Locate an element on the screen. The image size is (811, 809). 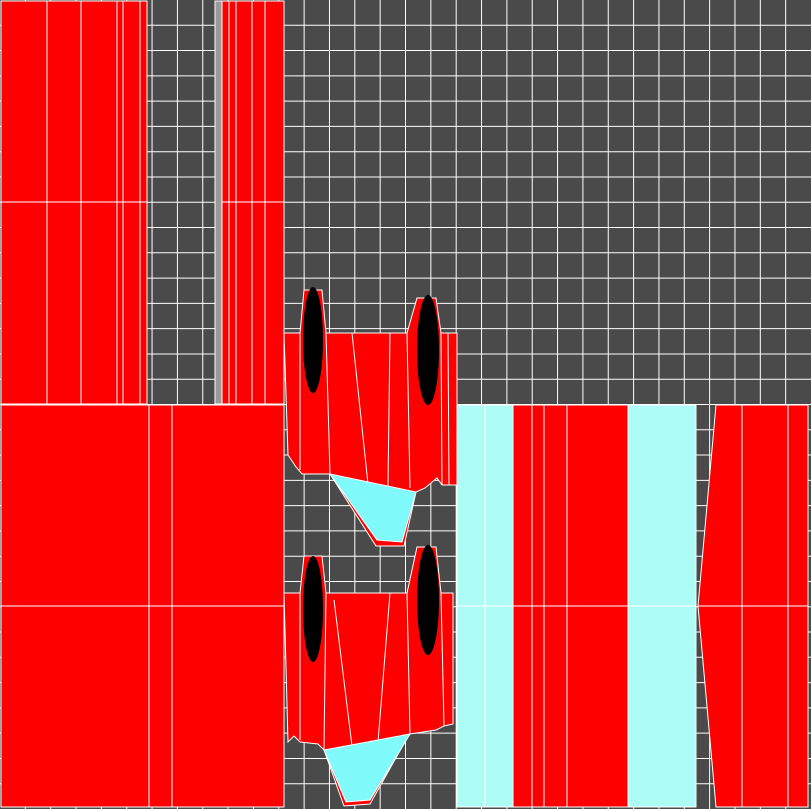
uv-gray-strip is located at coordinates (218, 202).